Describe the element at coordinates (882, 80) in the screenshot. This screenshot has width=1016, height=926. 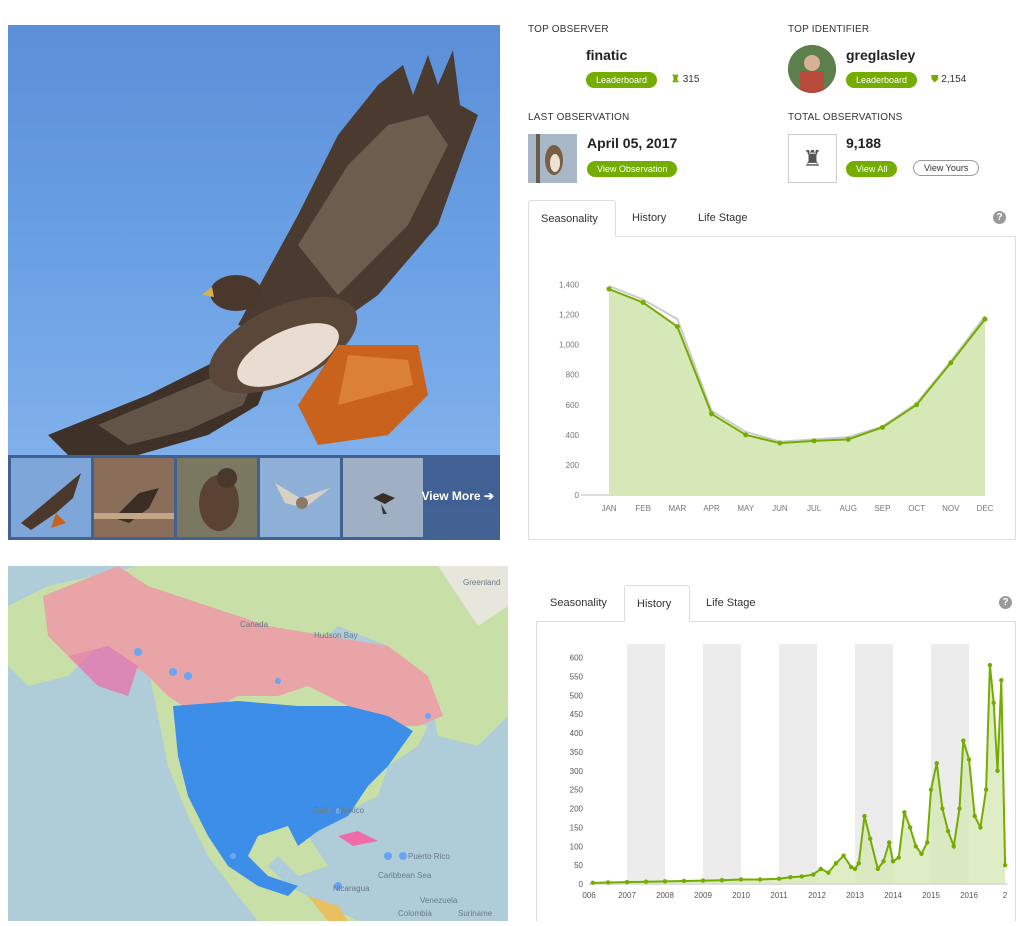
I see `top-identifier-leaderboard-button: Leaderboard` at that location.